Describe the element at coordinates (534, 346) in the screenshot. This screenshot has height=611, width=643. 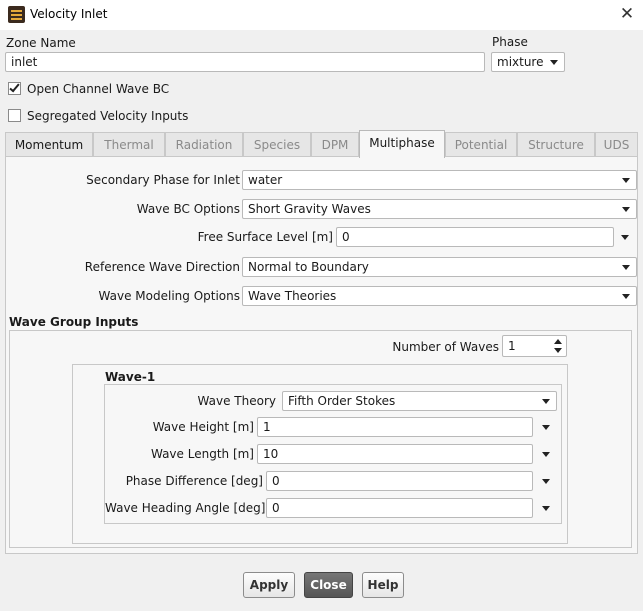
I see `number-of-waves-spinner: 1` at that location.